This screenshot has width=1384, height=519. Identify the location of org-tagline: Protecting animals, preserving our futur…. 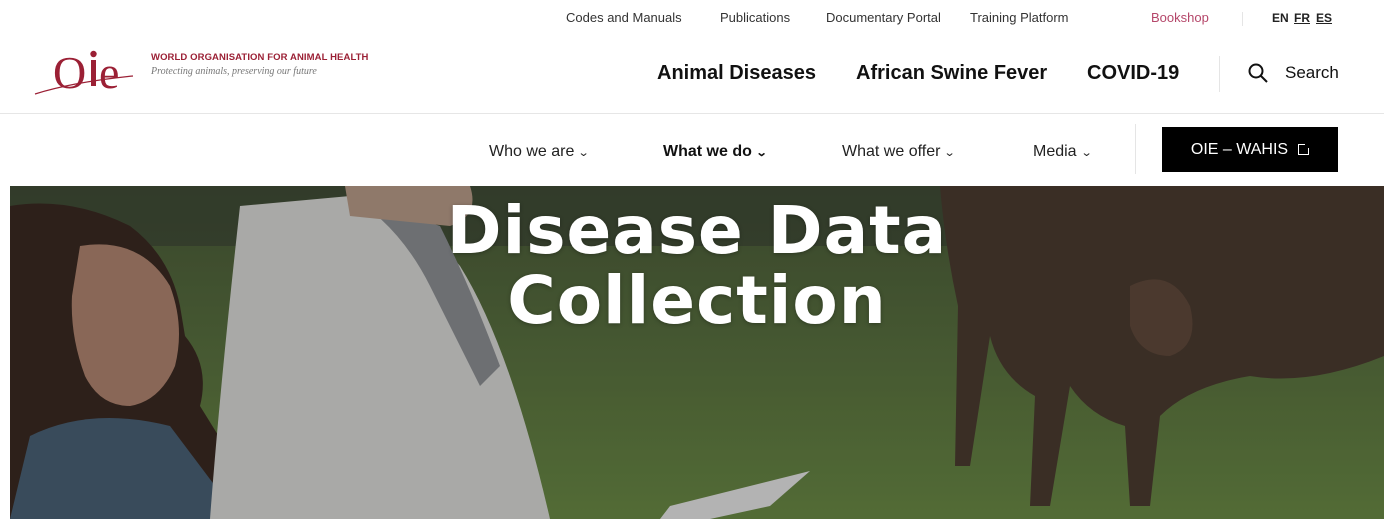
(234, 71).